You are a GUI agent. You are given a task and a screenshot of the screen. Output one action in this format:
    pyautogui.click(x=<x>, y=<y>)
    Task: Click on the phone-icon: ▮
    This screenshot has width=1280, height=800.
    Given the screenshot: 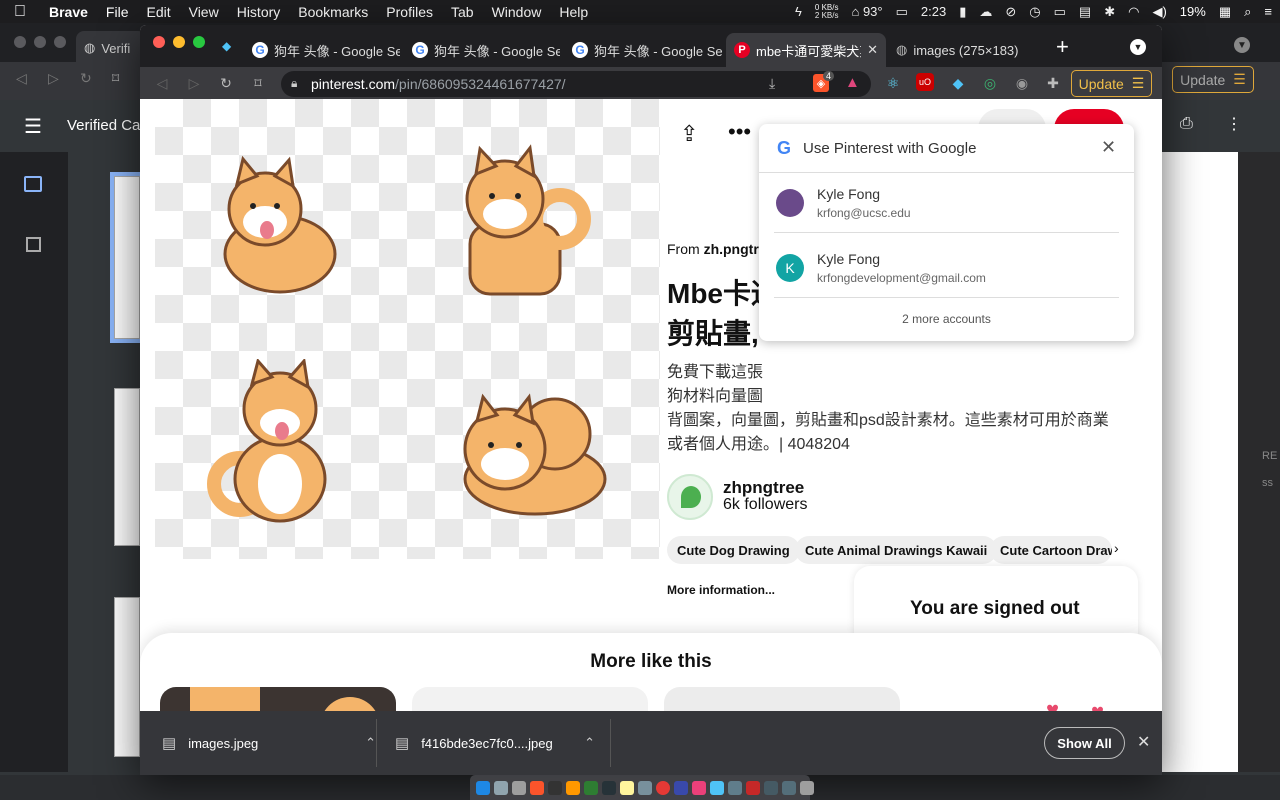 What is the action you would take?
    pyautogui.click(x=962, y=12)
    